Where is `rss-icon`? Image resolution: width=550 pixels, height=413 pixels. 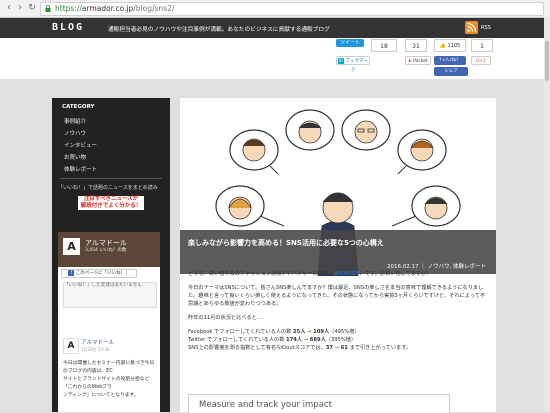 rss-icon is located at coordinates (471, 27).